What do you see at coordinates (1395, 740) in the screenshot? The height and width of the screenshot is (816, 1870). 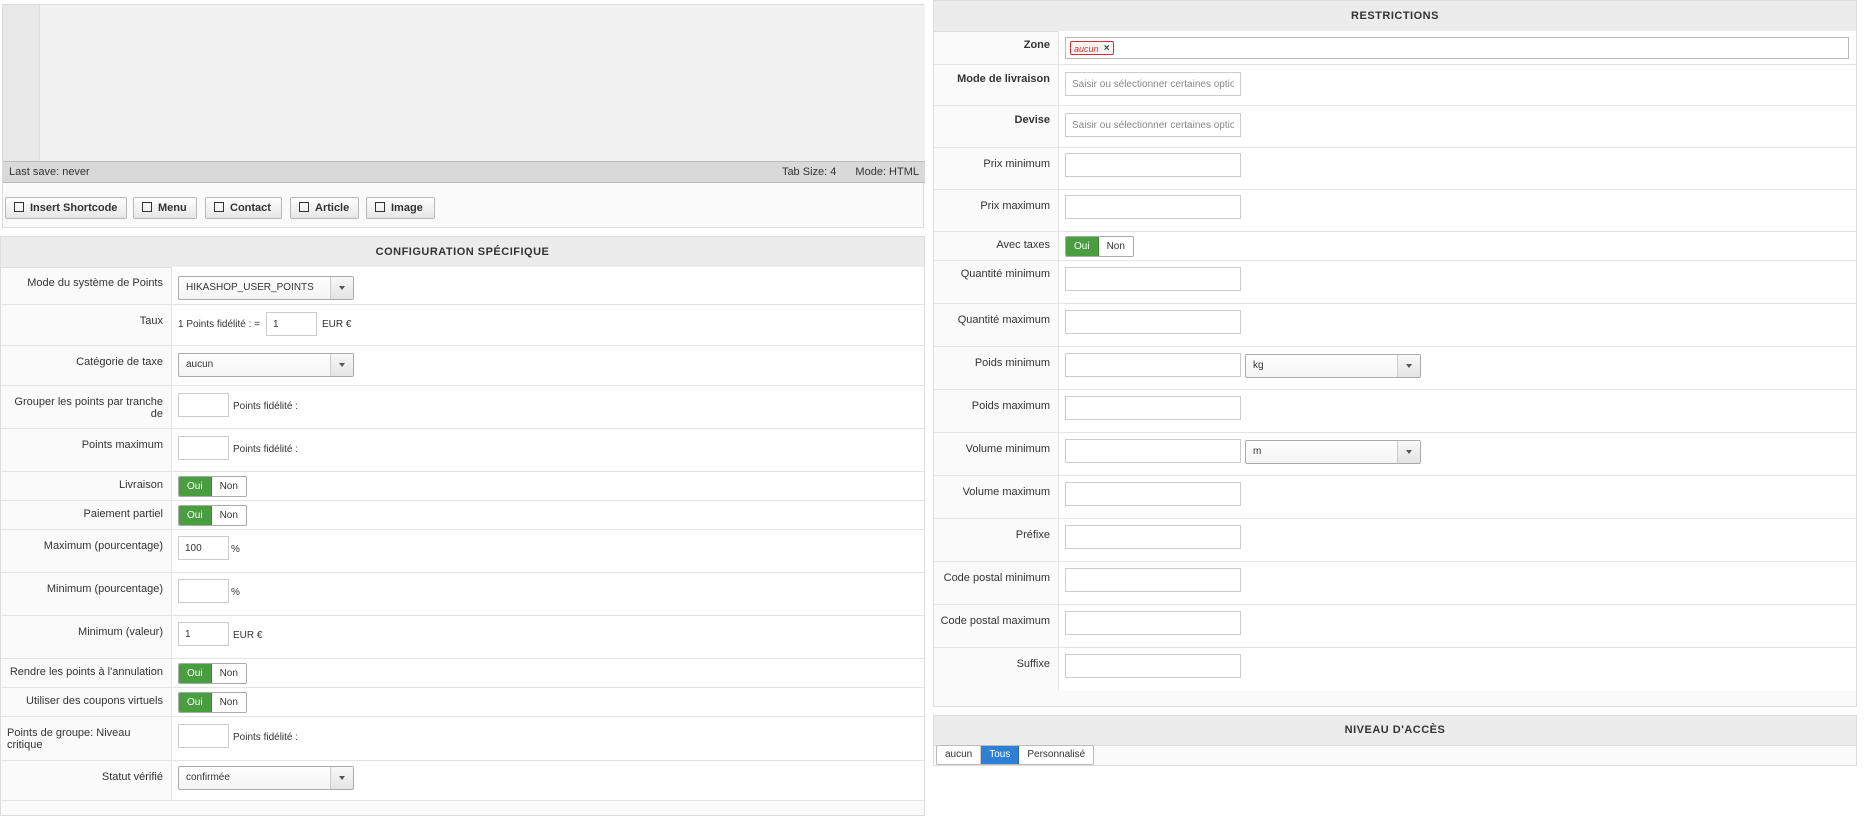 I see `access-level-panel: NIVEAU D'ACCÈS aucun Tous Personnalisé` at bounding box center [1395, 740].